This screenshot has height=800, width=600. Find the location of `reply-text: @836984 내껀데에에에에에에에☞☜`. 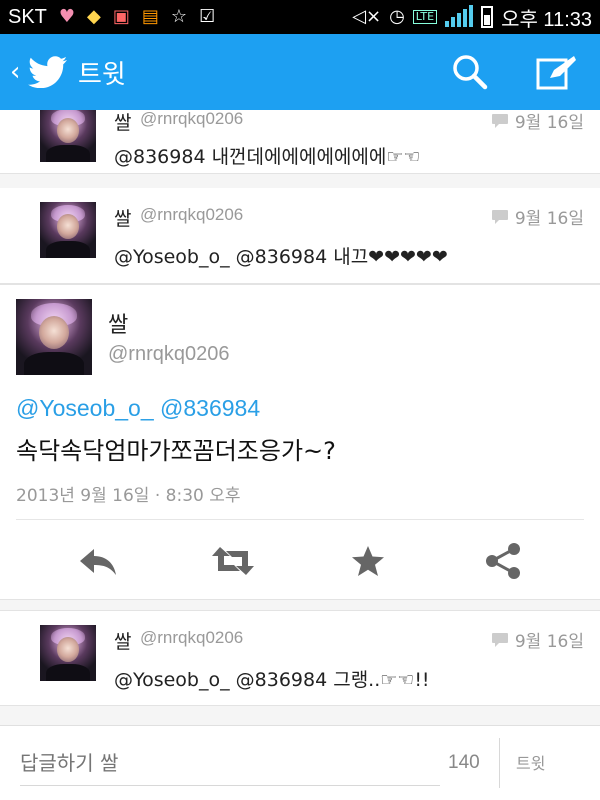

reply-text: @836984 내껀데에에에에에에에☞☜ is located at coordinates (267, 157).